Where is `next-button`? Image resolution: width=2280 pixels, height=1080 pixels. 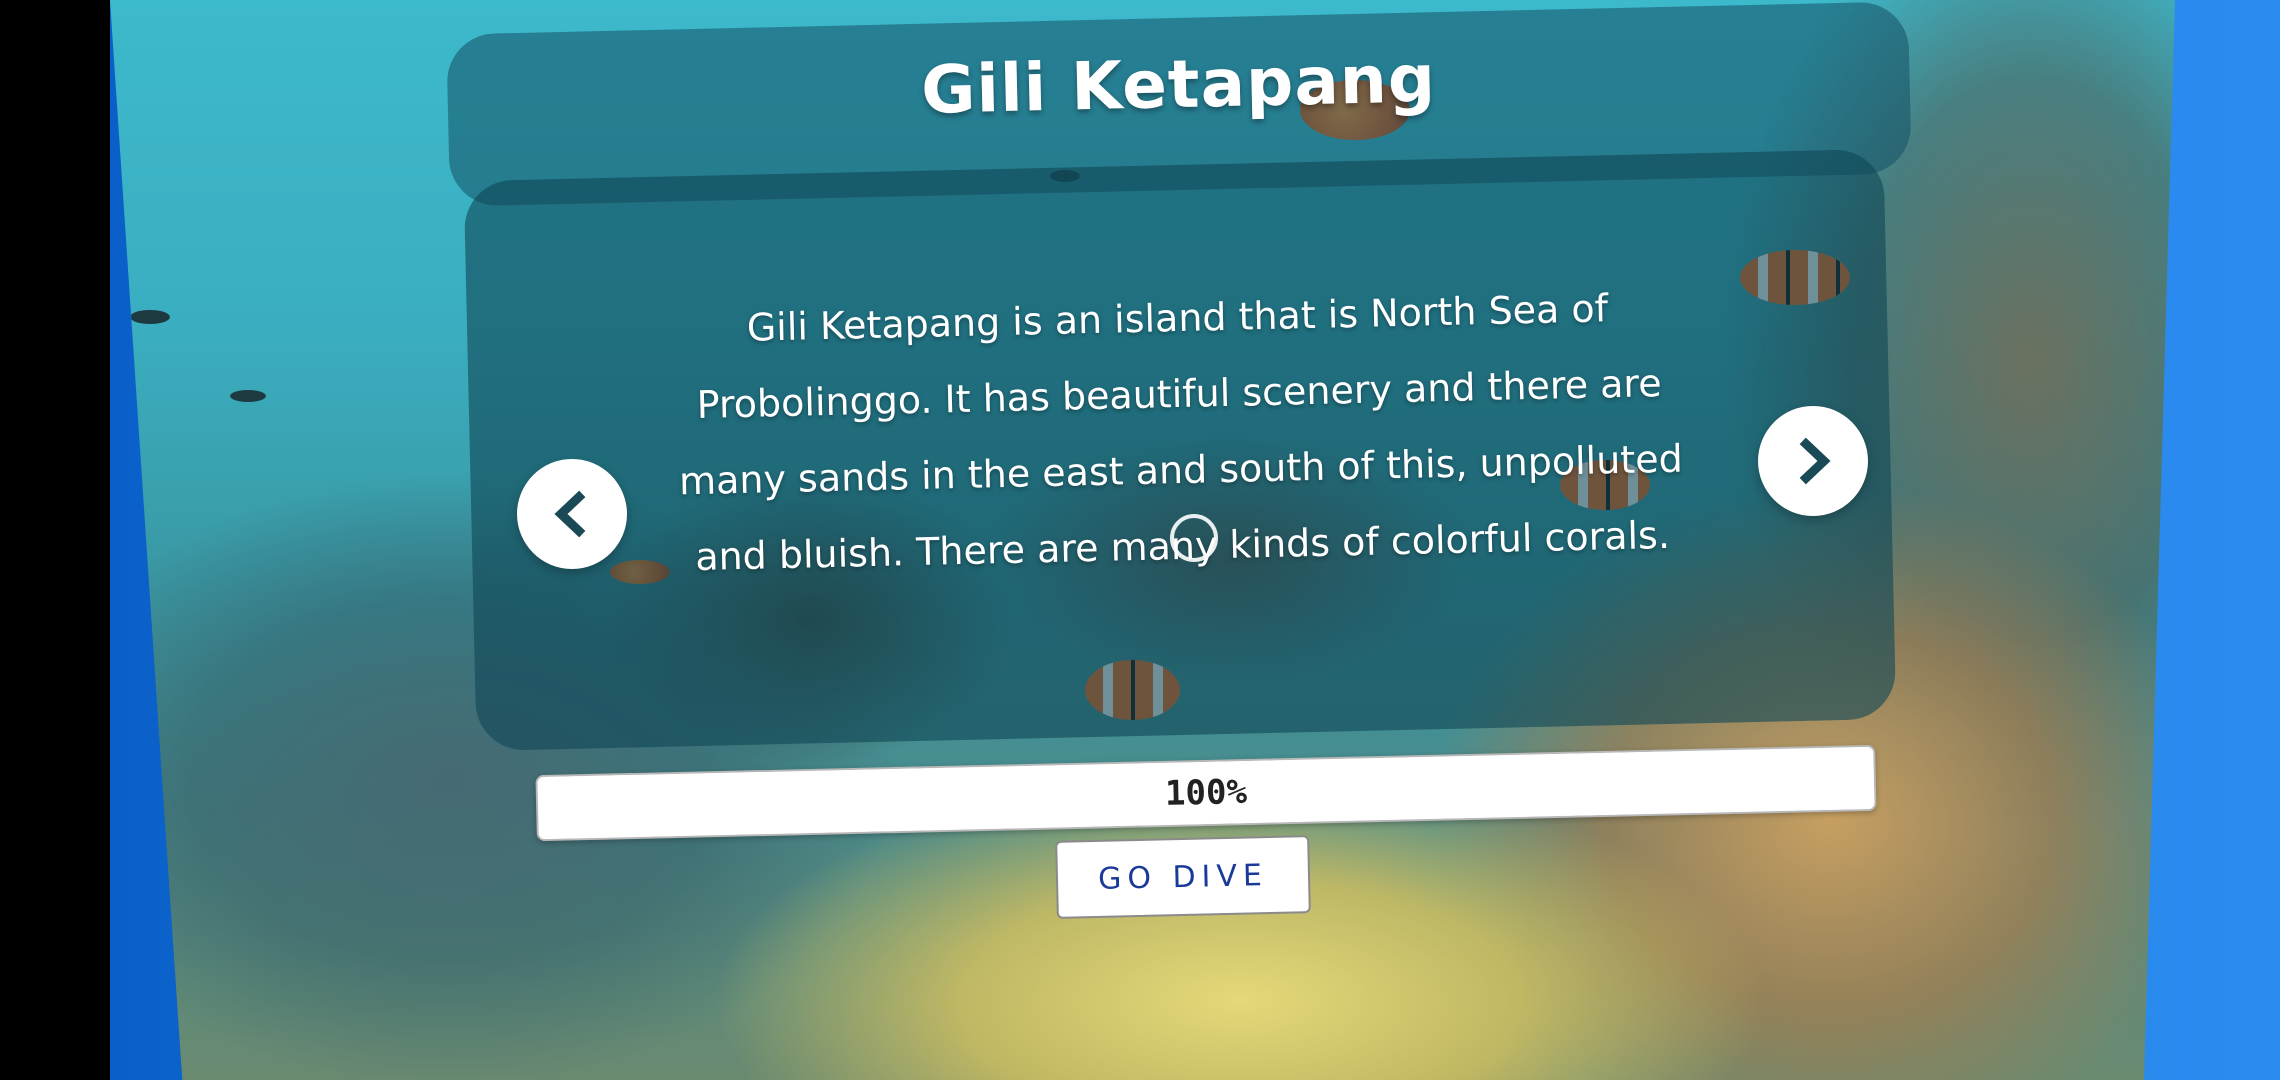 next-button is located at coordinates (1813, 461).